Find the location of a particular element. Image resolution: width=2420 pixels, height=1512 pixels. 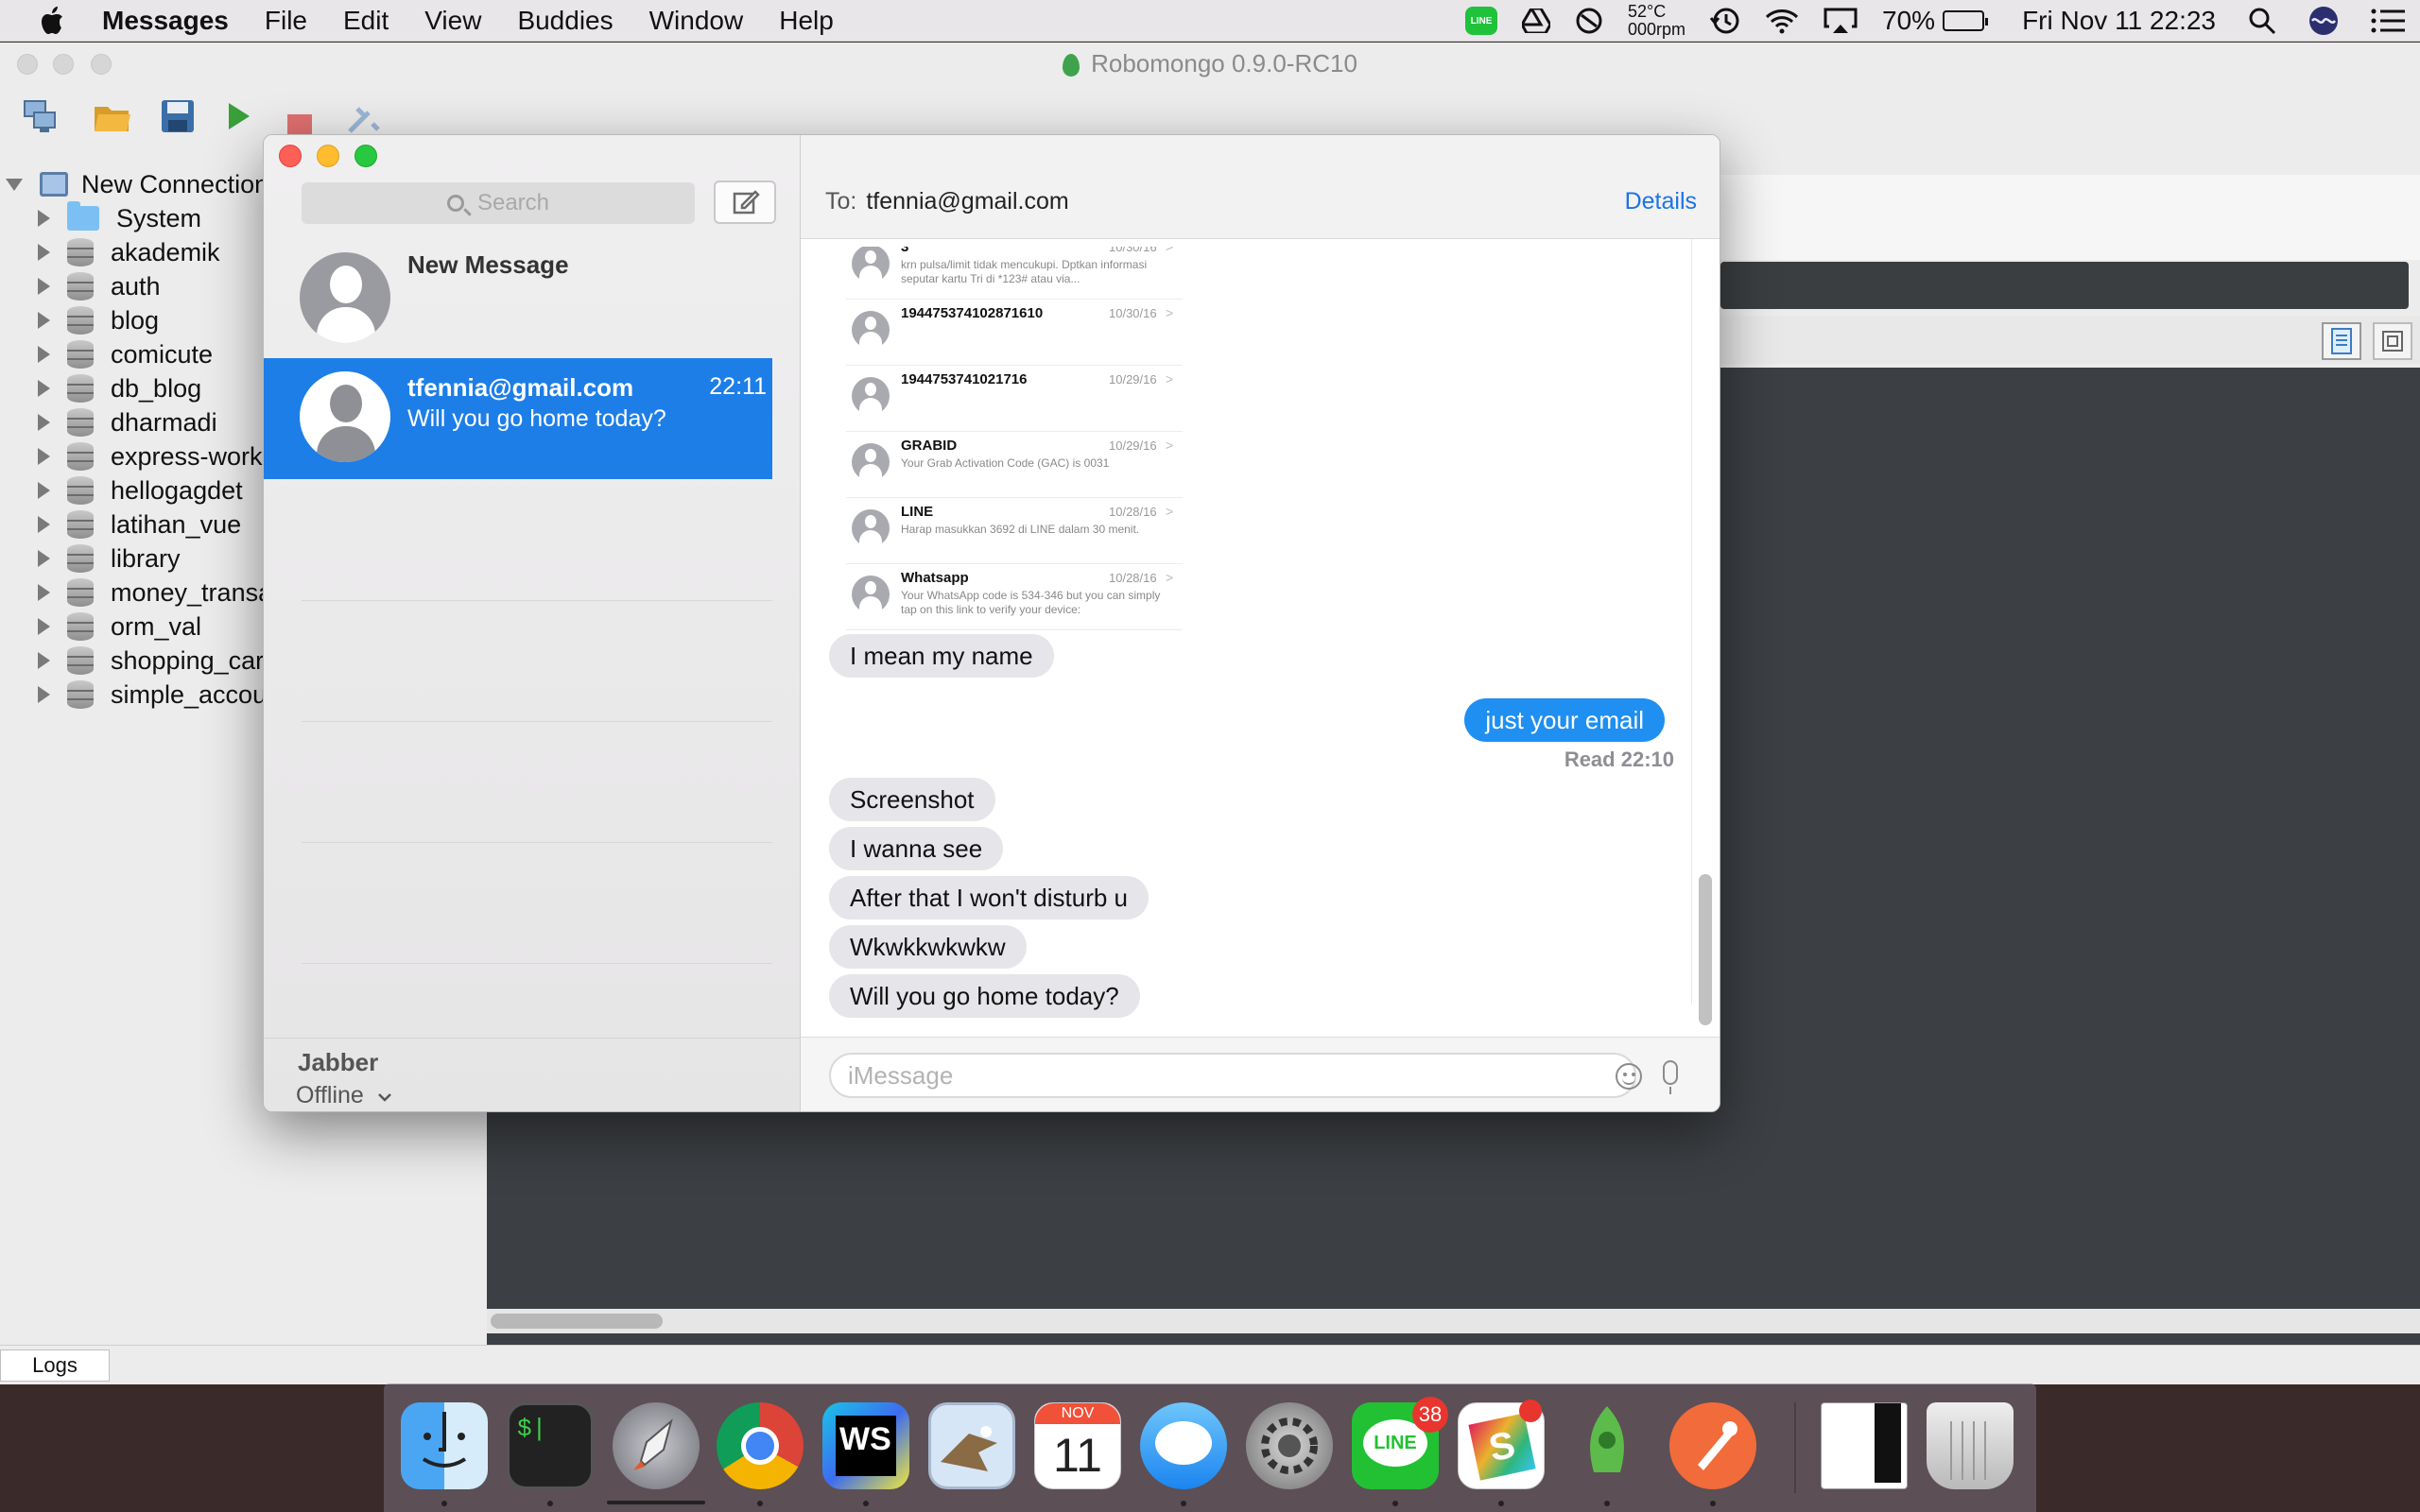

tree-item-db: db_blog is located at coordinates (119, 388).